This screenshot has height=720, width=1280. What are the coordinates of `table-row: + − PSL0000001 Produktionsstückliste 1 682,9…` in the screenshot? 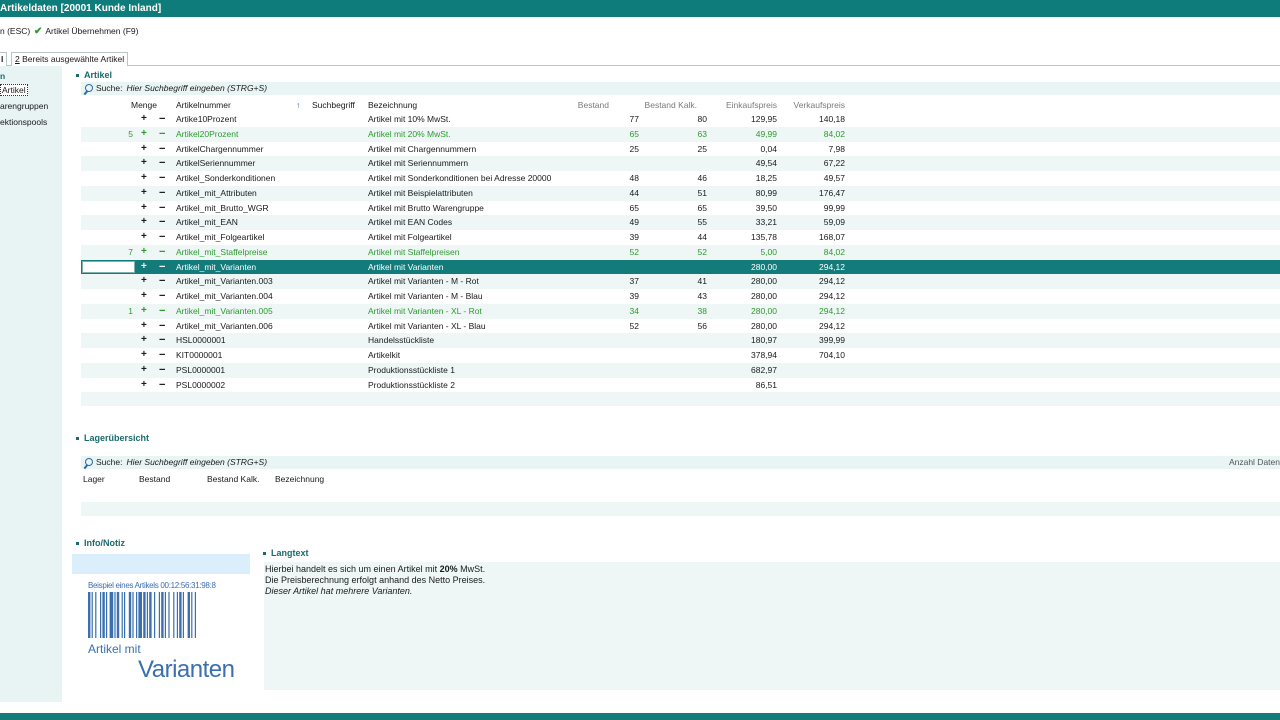 It's located at (680, 370).